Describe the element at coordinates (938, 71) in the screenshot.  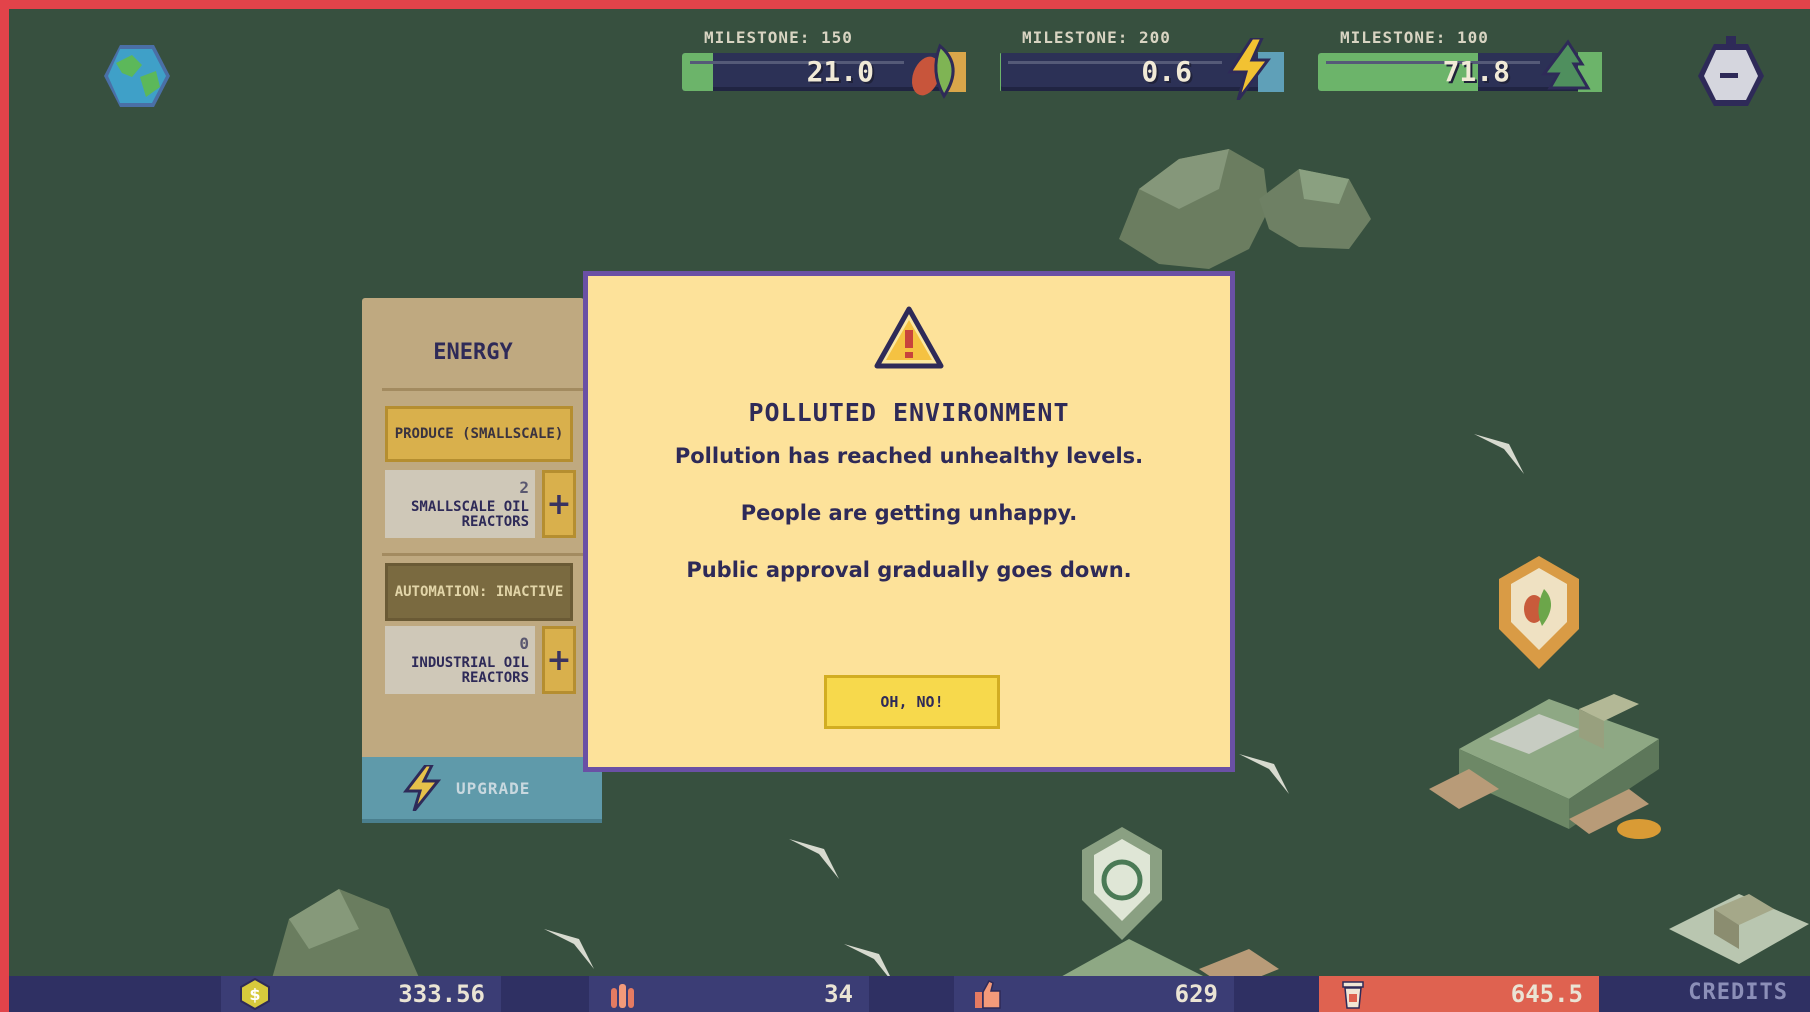
I see `food-leaf-icon` at that location.